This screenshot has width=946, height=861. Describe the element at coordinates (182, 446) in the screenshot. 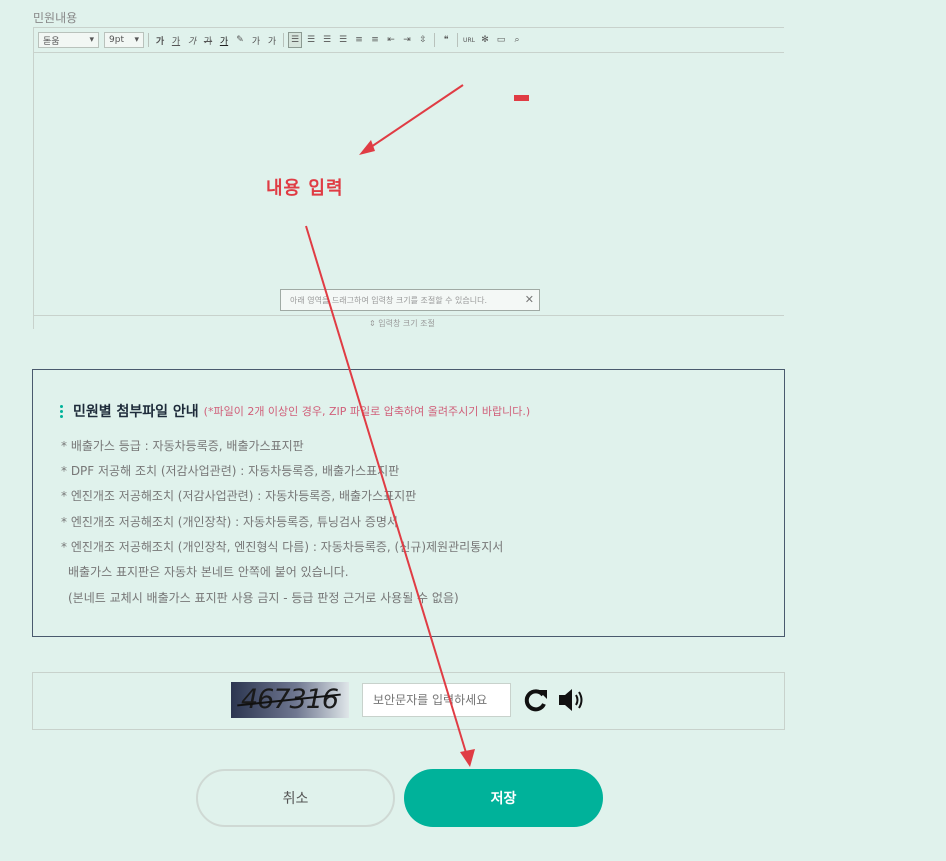

I see `guide-line: * 배출가스 등급 : 자동차등록증, 배출가스표지판` at that location.